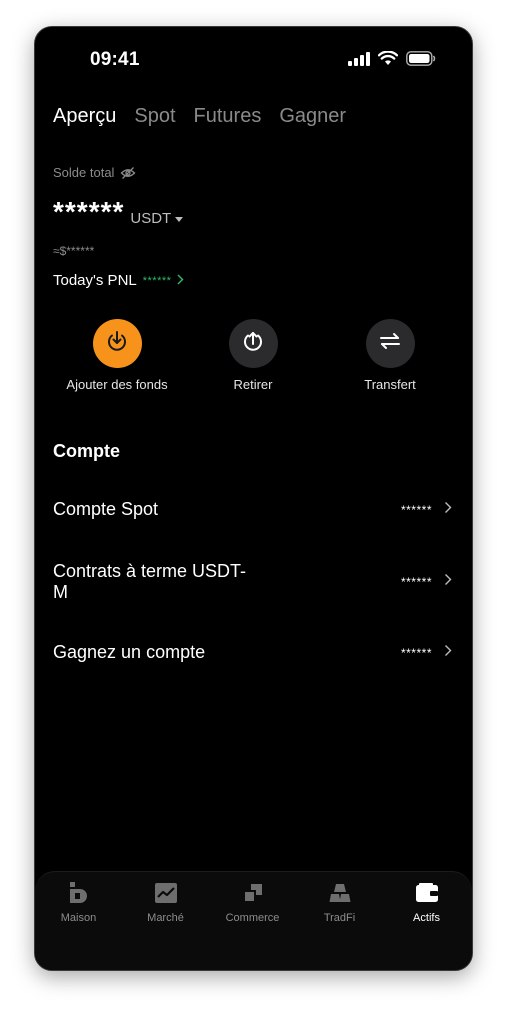  I want to click on nav-item-maison: Maison, so click(78, 902).